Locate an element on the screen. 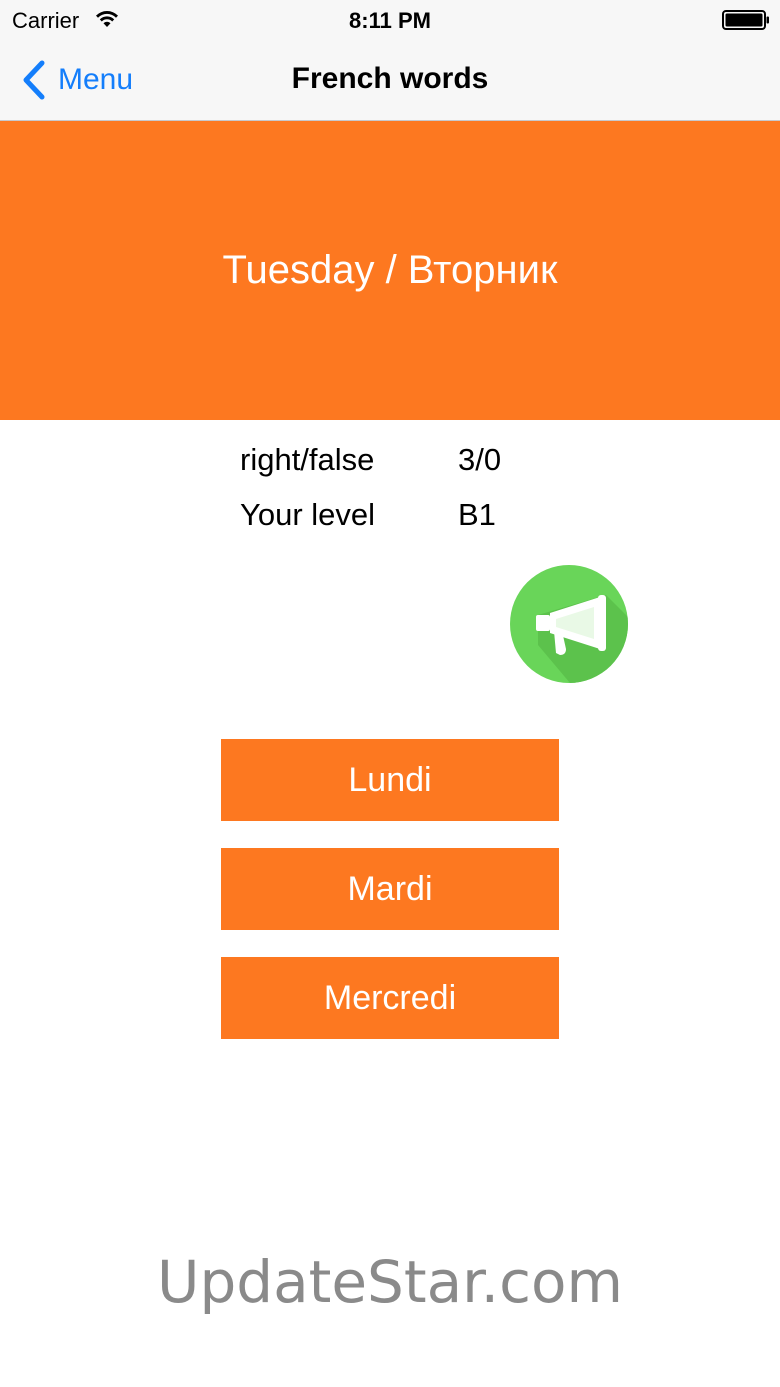 The height and width of the screenshot is (1387, 780). megaphone-icon is located at coordinates (582, 639).